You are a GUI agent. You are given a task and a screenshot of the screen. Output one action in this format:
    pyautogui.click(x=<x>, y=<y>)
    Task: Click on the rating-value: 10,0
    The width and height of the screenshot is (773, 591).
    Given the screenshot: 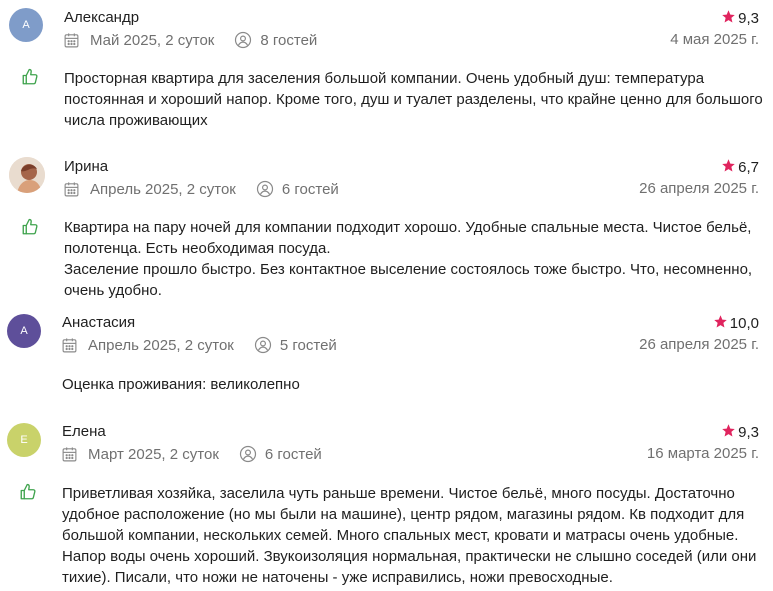 What is the action you would take?
    pyautogui.click(x=744, y=323)
    